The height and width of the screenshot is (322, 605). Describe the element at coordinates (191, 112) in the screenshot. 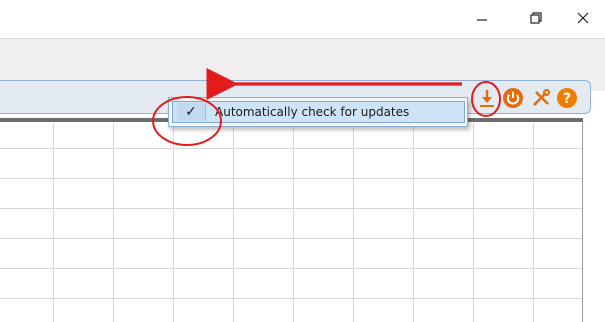

I see `checkmark-icon: ✓` at that location.